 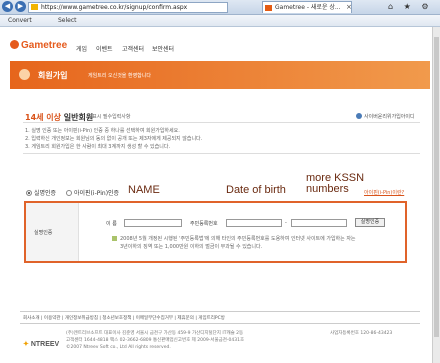 I want to click on nav-support: 고객센터, so click(x=133, y=48).